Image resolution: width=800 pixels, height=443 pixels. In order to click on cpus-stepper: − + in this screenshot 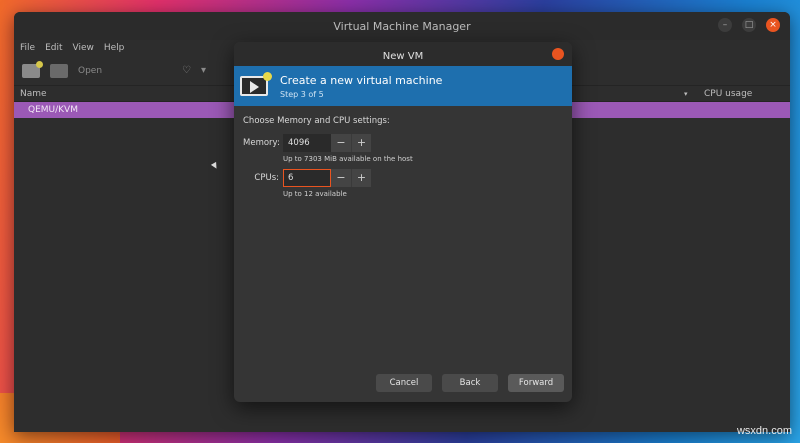, I will do `click(351, 178)`.